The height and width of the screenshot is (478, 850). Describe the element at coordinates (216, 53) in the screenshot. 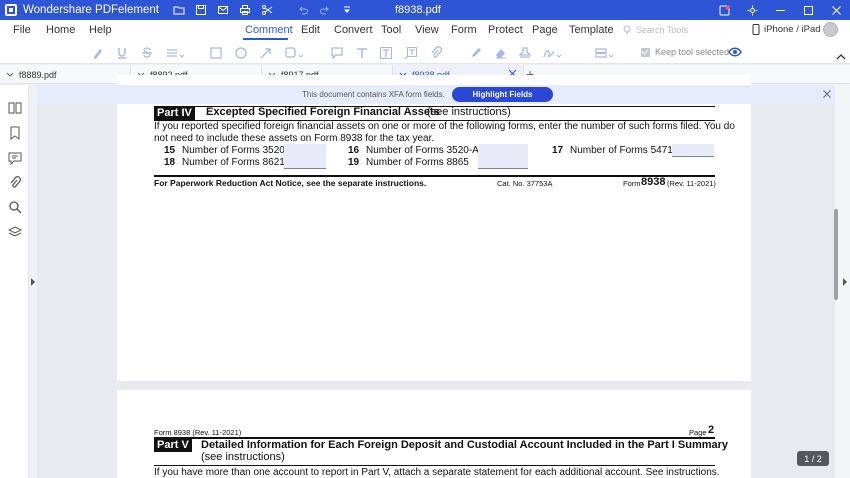

I see `rectangle-icon` at that location.